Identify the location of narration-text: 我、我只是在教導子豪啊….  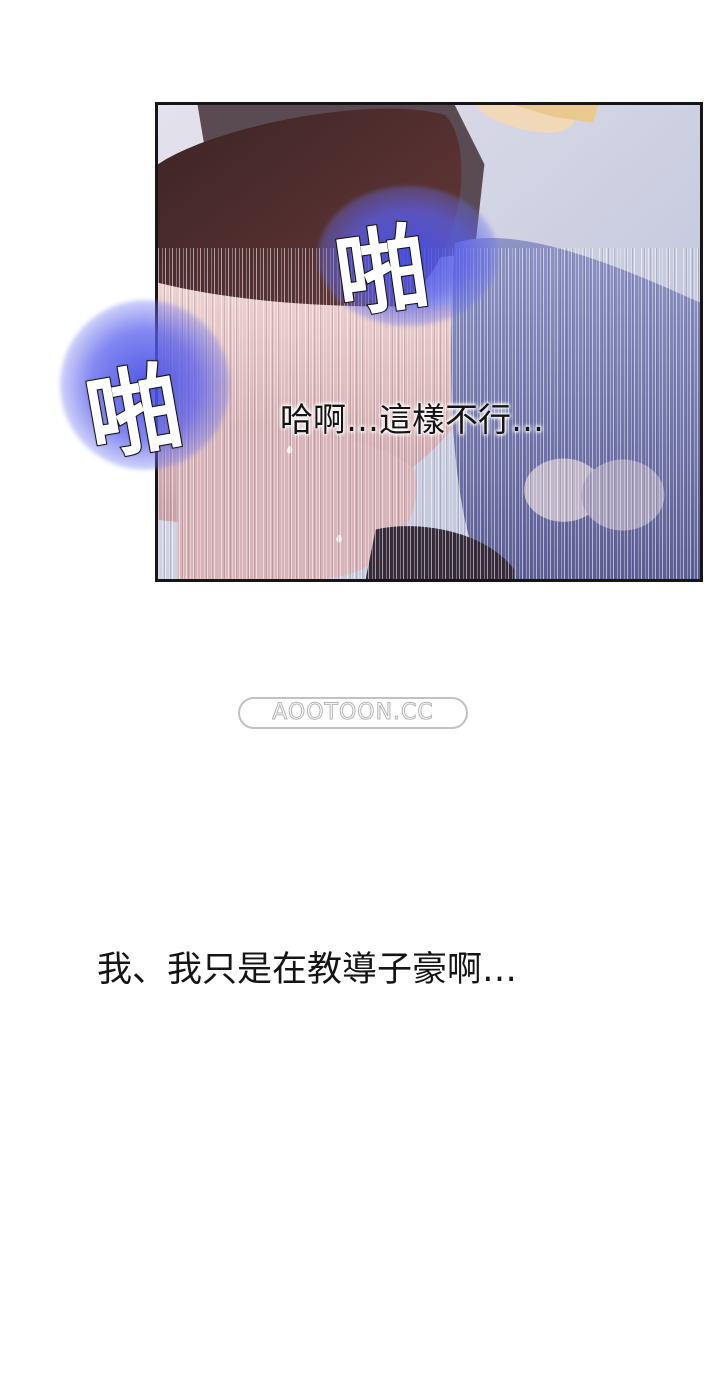
(307, 970).